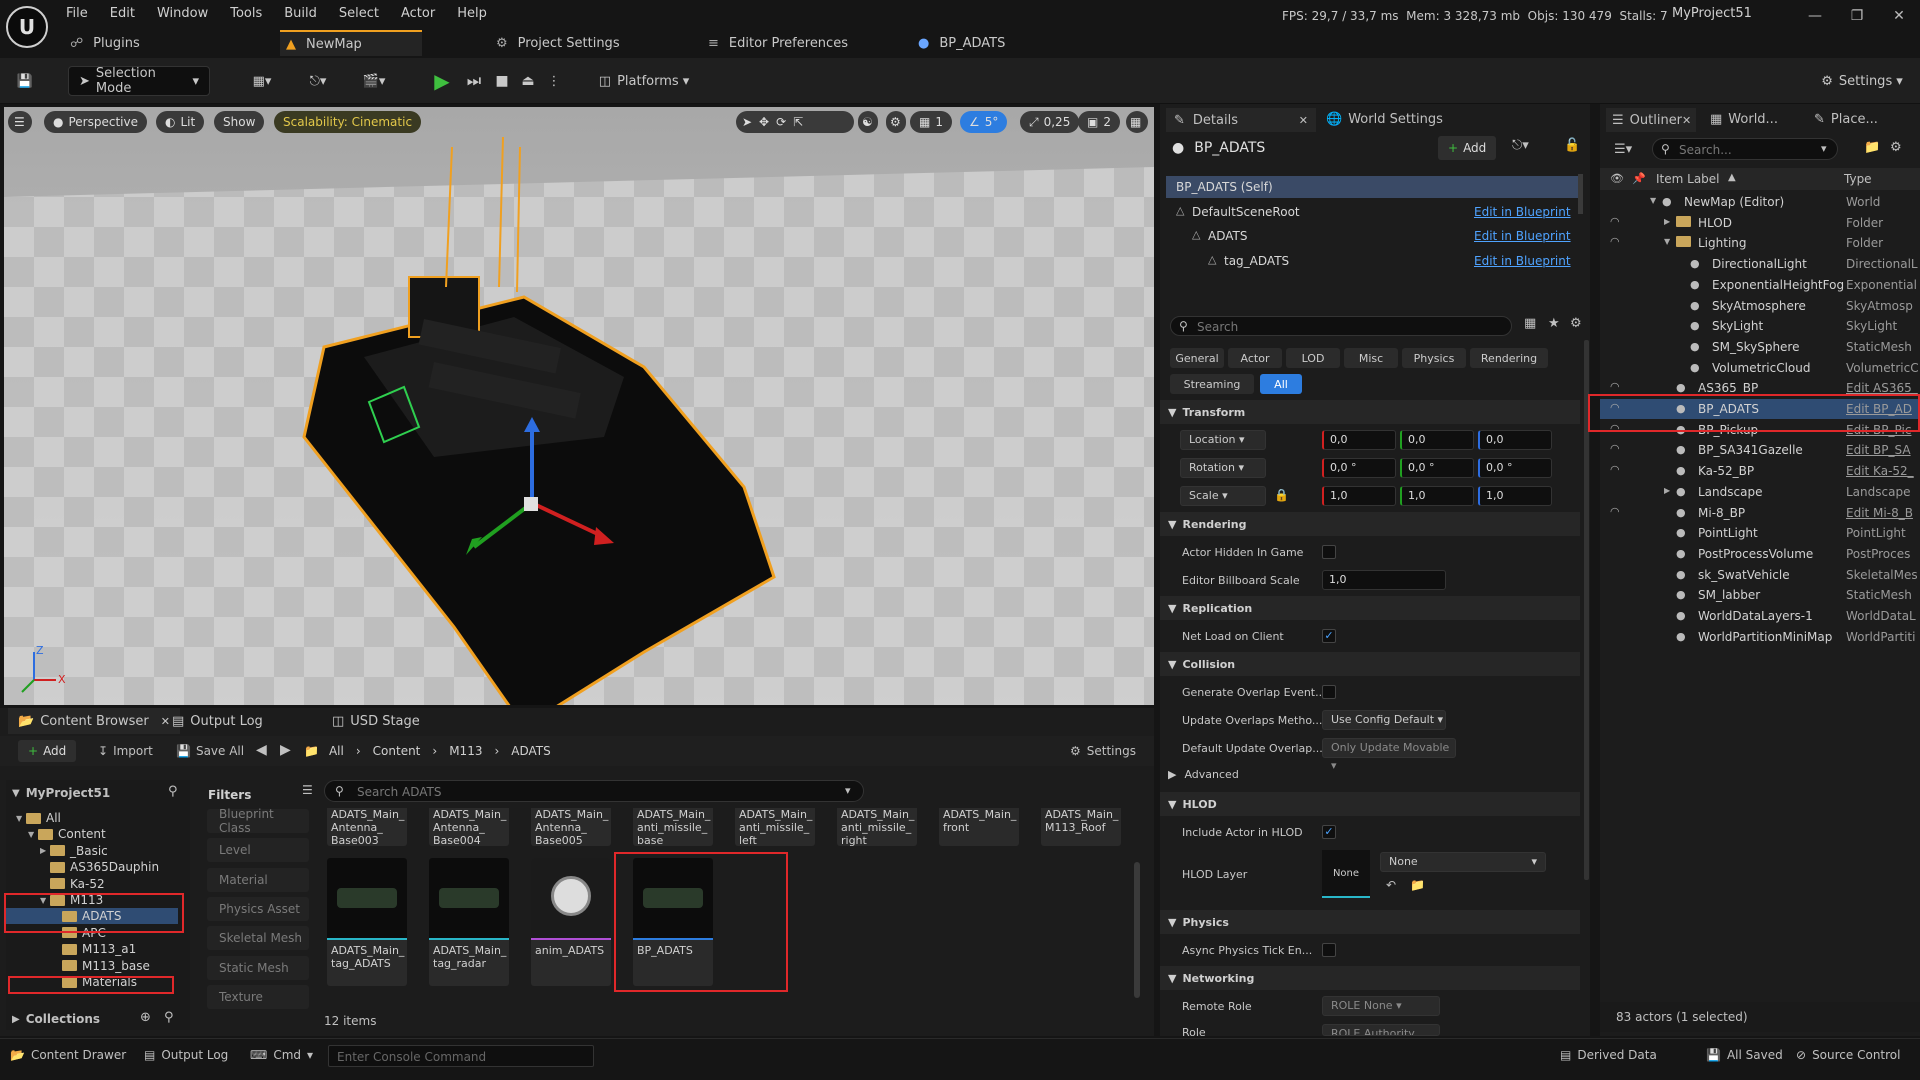 This screenshot has width=1920, height=1080. Describe the element at coordinates (1050, 122) in the screenshot. I see `scale-snap-button: ⤢ 0,25` at that location.